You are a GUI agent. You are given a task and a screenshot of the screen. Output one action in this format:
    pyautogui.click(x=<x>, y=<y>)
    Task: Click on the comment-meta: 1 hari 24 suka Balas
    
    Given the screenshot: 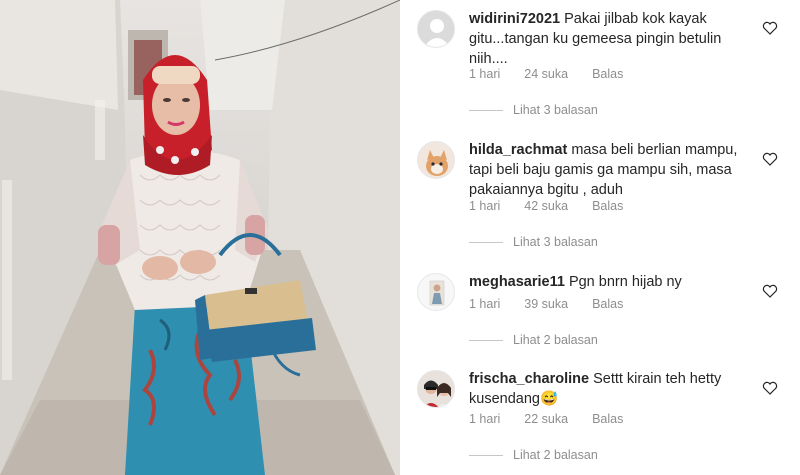 What is the action you would take?
    pyautogui.click(x=546, y=74)
    